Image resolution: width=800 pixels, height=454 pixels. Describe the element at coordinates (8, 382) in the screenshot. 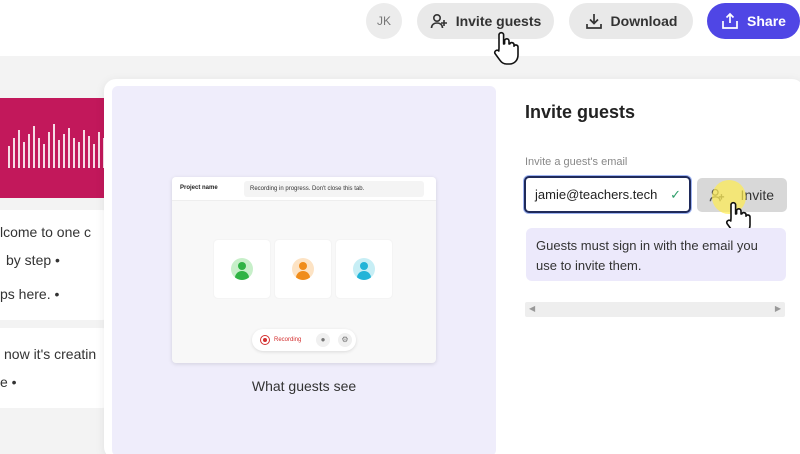

I see `transcript-line: e •` at that location.